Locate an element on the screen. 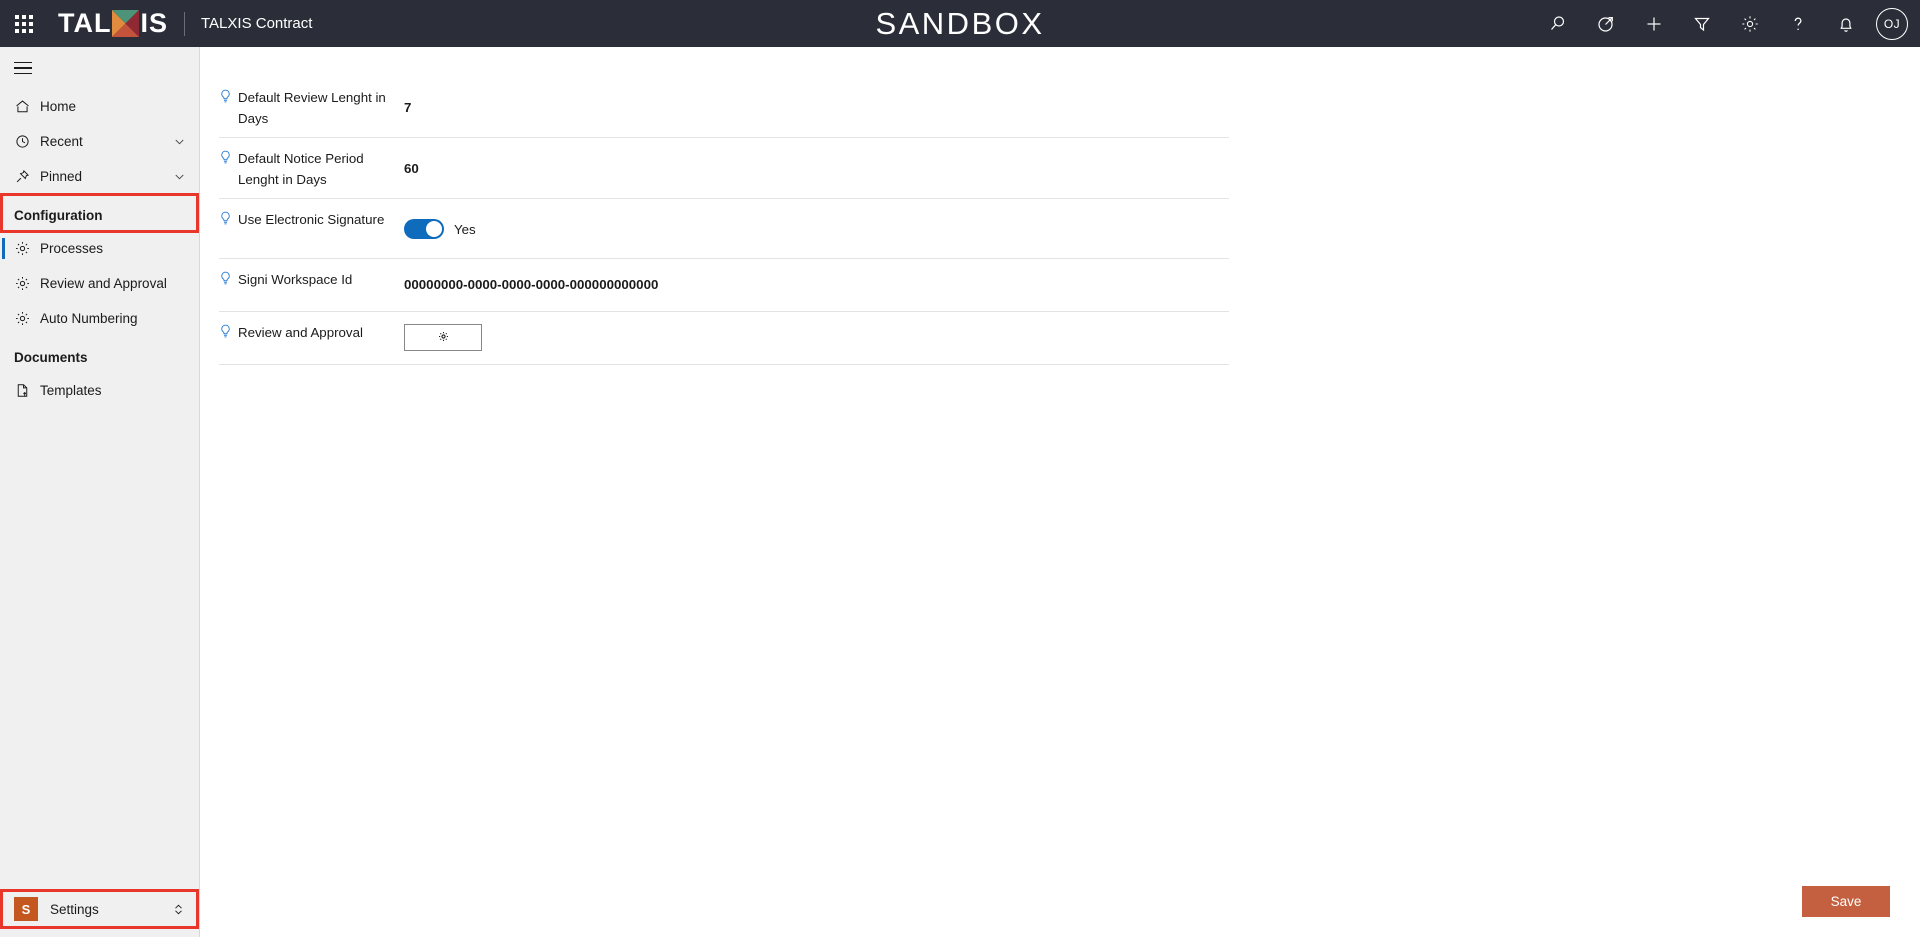 The image size is (1920, 937). toggle-value-label: Yes is located at coordinates (465, 229).